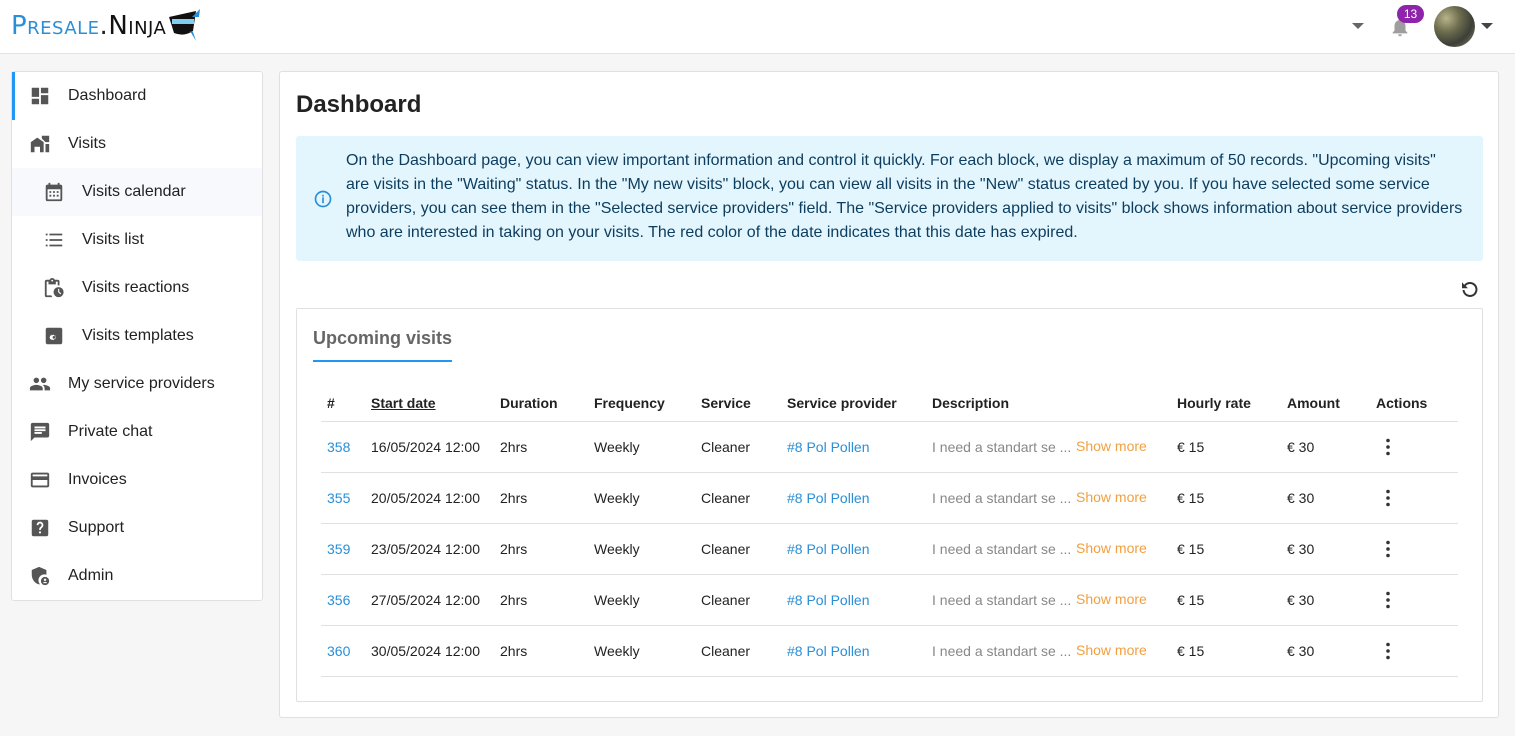 The image size is (1515, 736). Describe the element at coordinates (1410, 14) in the screenshot. I see `notification-badge: 13` at that location.